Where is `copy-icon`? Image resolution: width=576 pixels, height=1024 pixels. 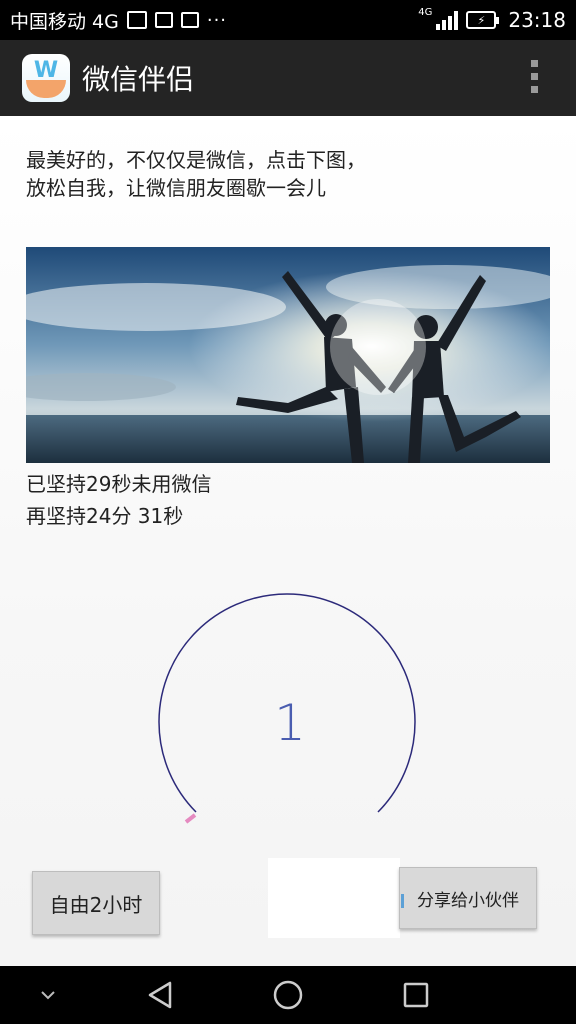 copy-icon is located at coordinates (189, 20).